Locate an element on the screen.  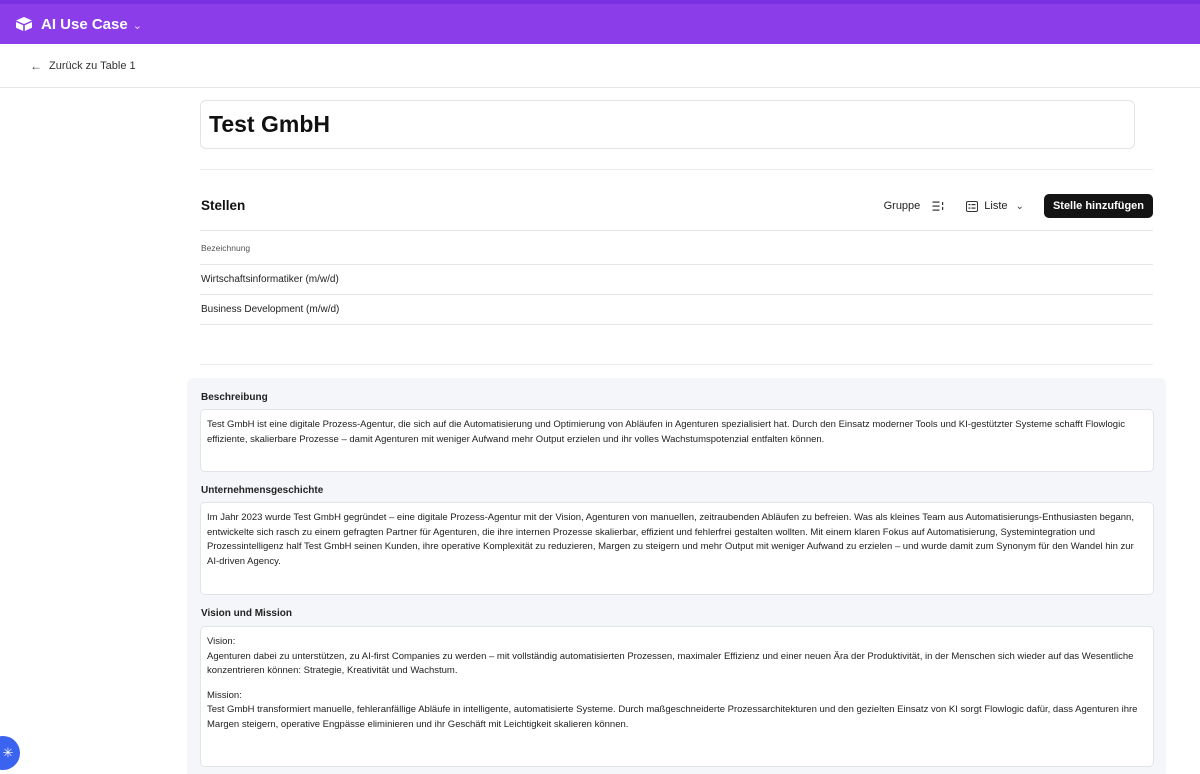
section-label-beschreibung: Beschreibung is located at coordinates (234, 397).